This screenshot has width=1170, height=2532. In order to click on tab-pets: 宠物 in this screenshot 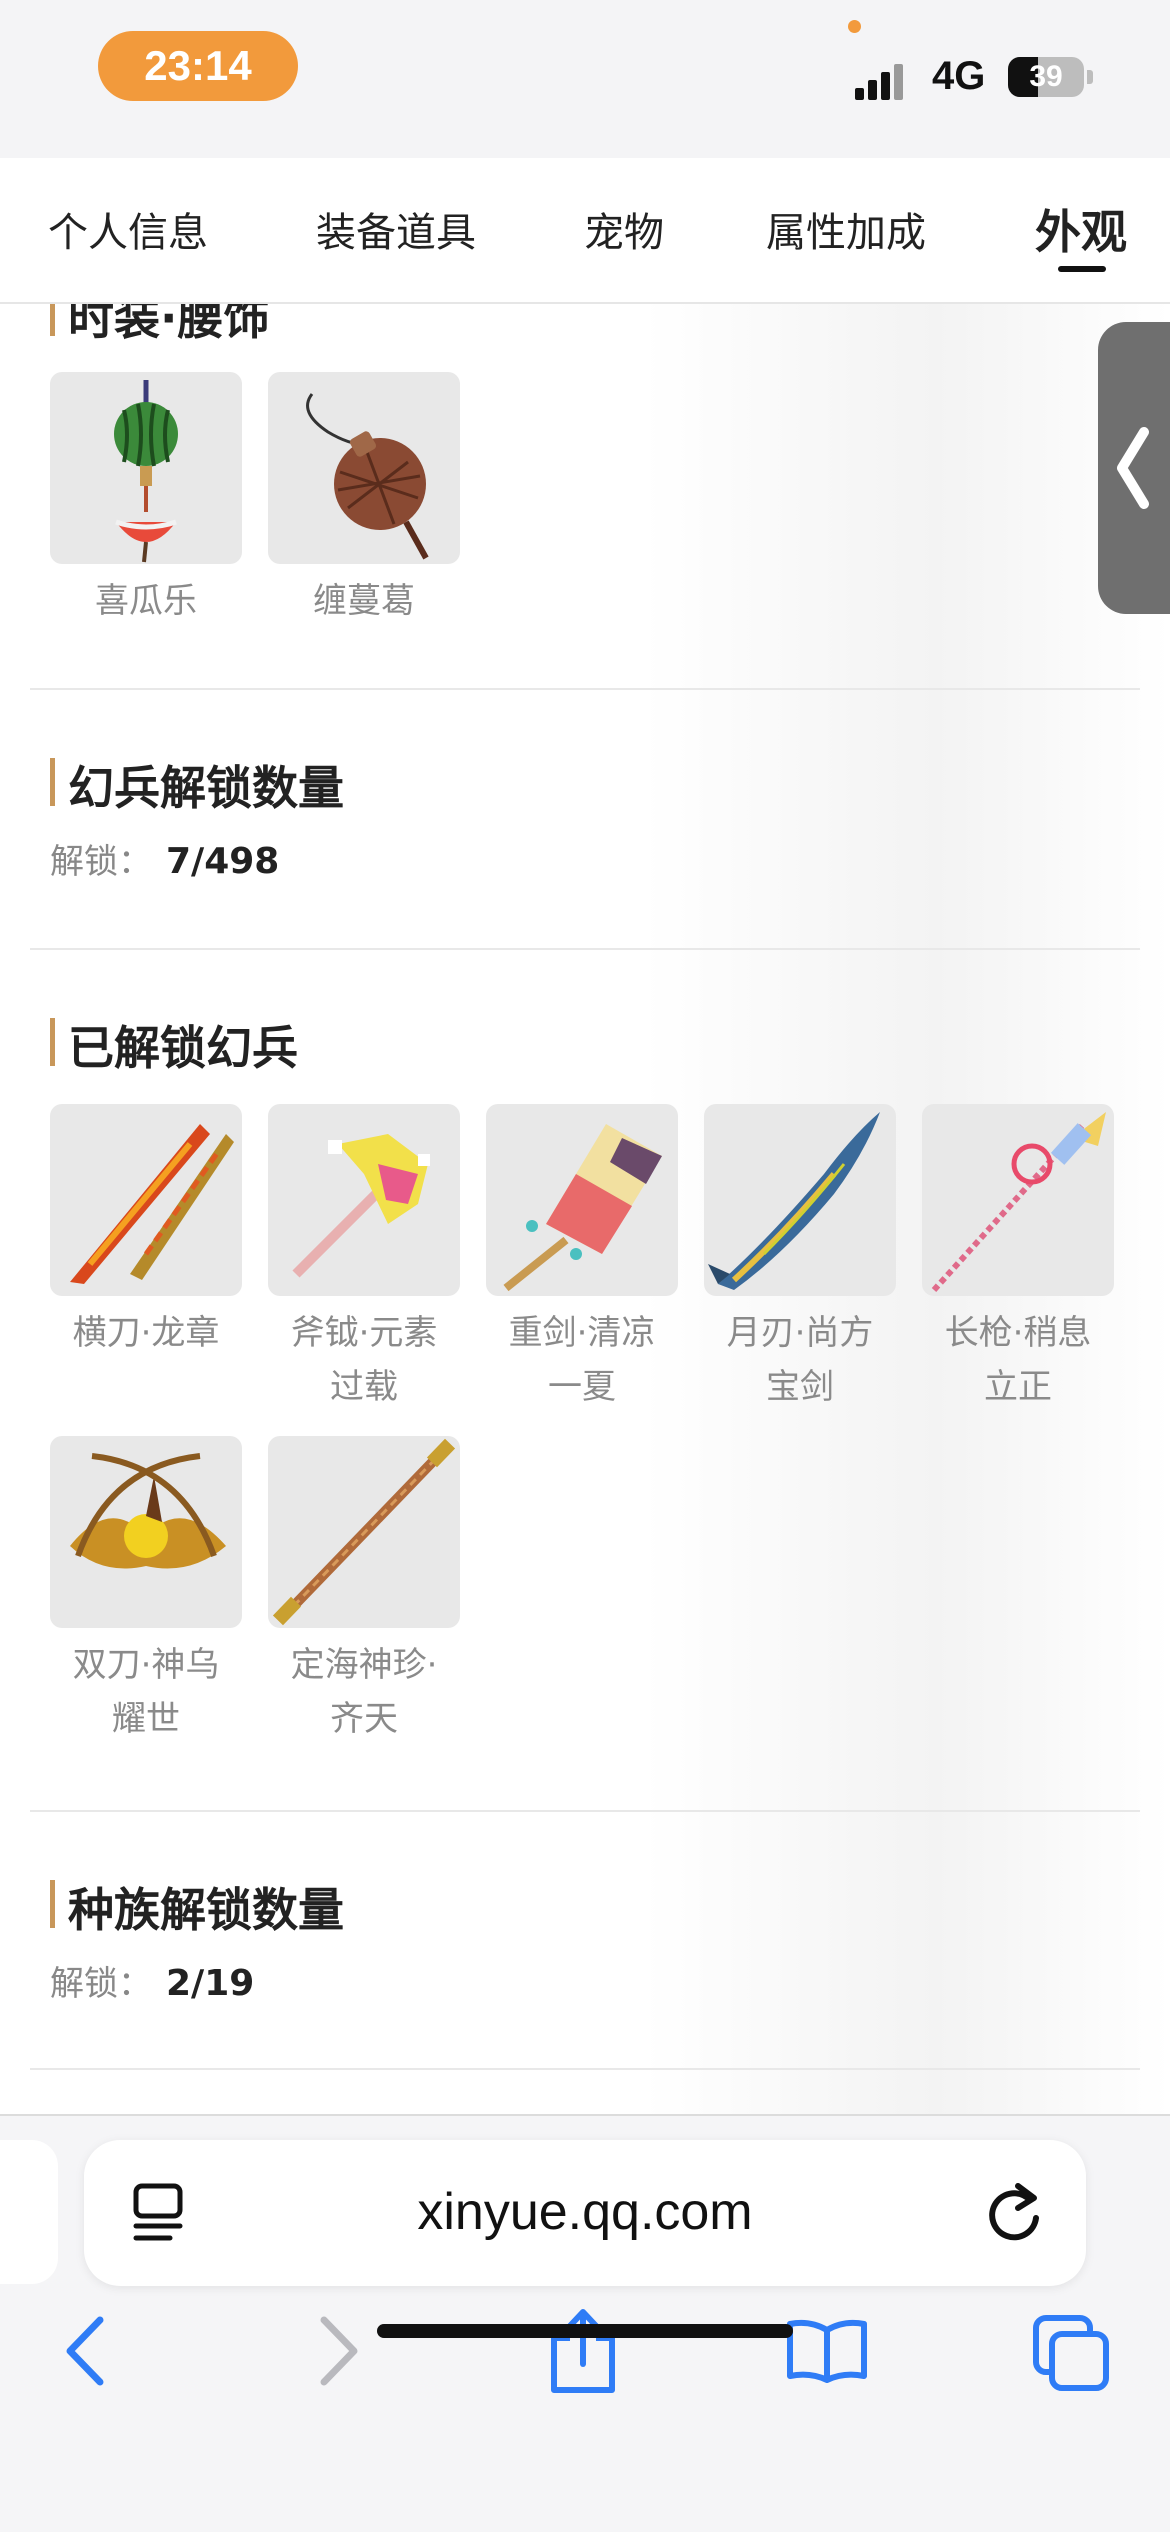, I will do `click(624, 229)`.